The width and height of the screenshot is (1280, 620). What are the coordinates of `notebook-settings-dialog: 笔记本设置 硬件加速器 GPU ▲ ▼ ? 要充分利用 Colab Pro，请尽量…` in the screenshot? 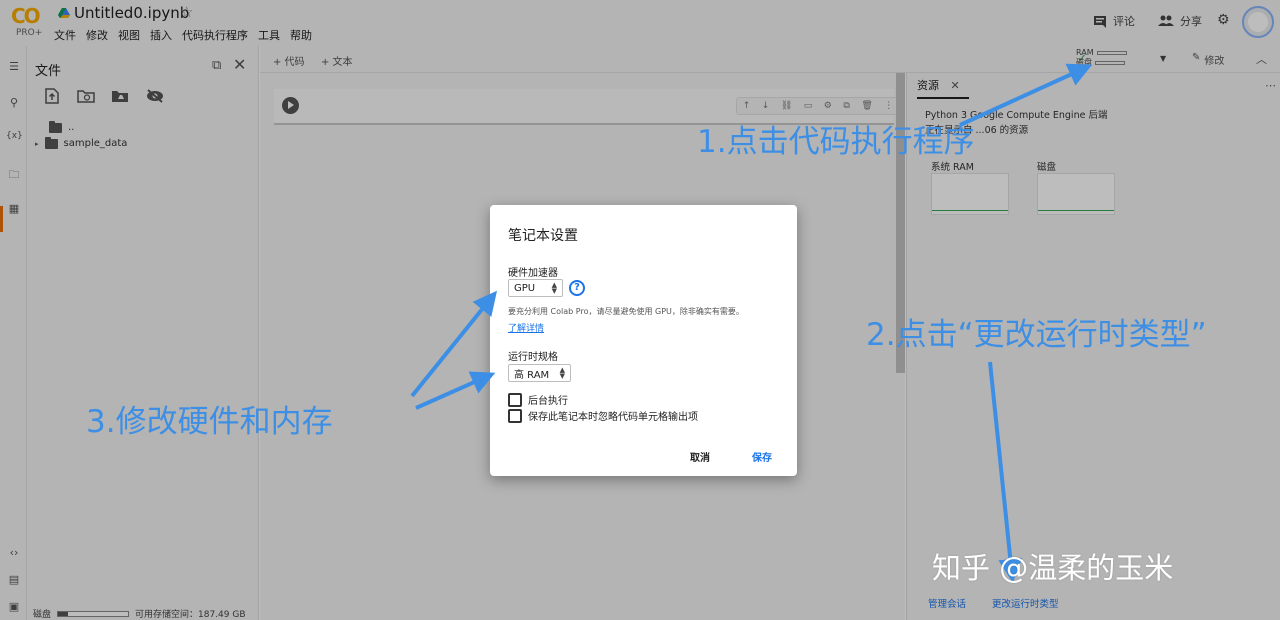 It's located at (643, 340).